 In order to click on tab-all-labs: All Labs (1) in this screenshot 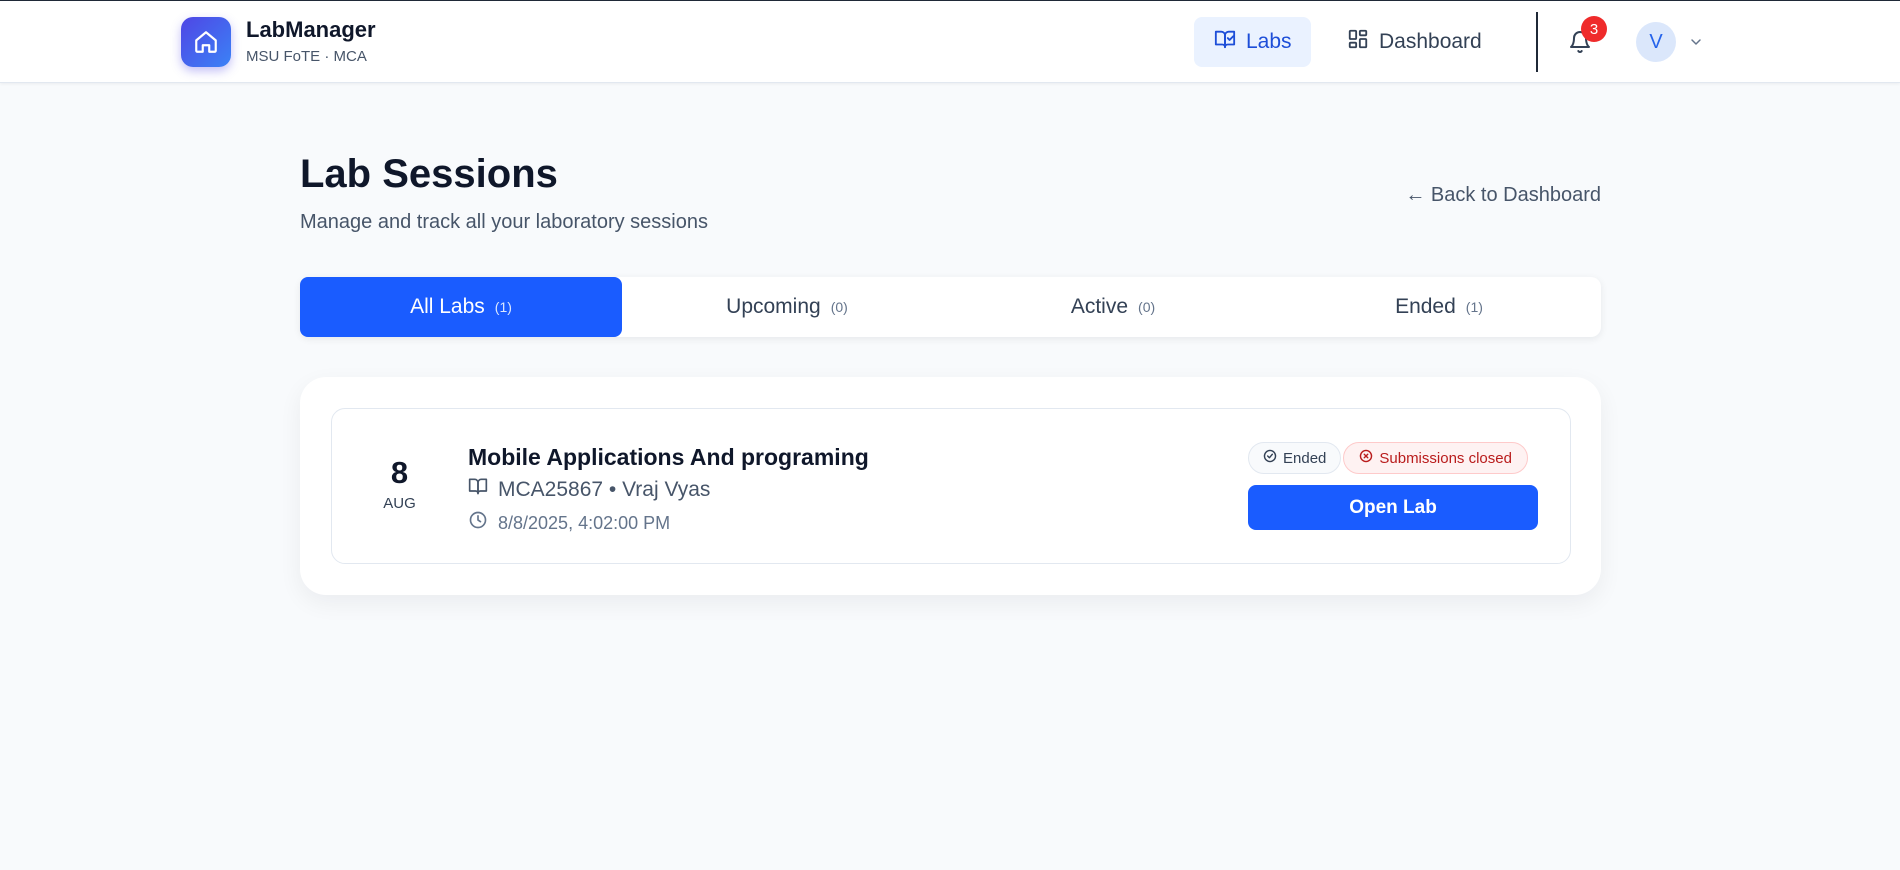, I will do `click(461, 307)`.